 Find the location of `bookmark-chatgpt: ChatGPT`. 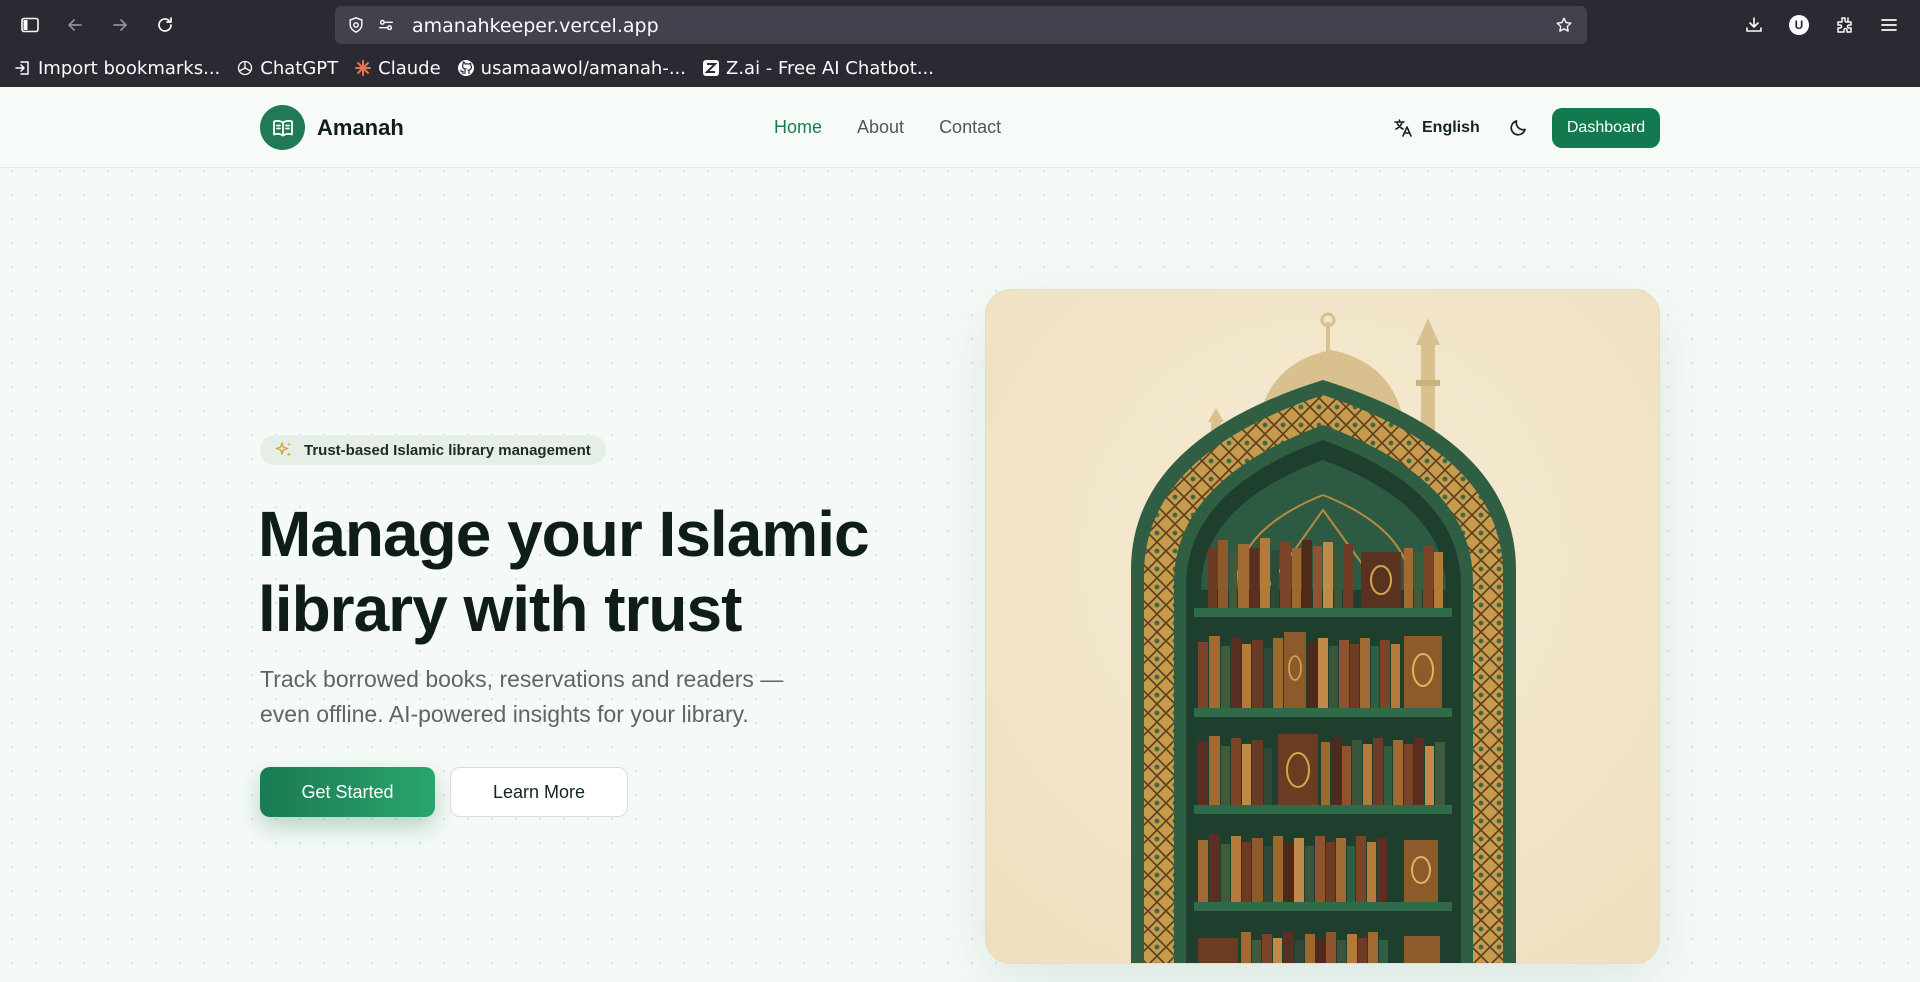

bookmark-chatgpt: ChatGPT is located at coordinates (287, 68).